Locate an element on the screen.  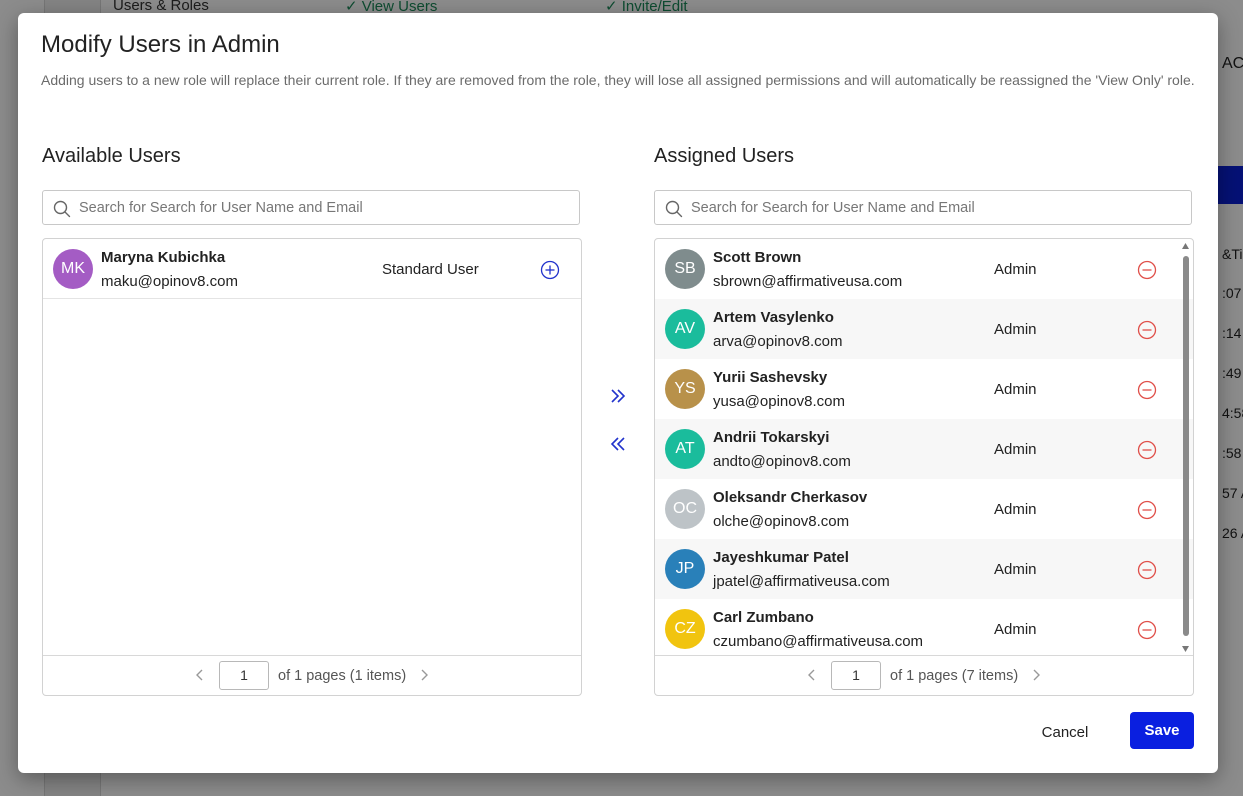
available-page-input: 1 is located at coordinates (244, 675).